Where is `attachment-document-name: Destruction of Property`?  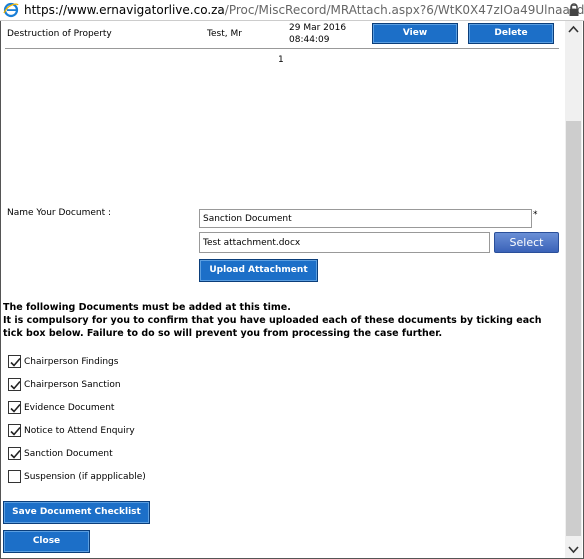 attachment-document-name: Destruction of Property is located at coordinates (59, 34).